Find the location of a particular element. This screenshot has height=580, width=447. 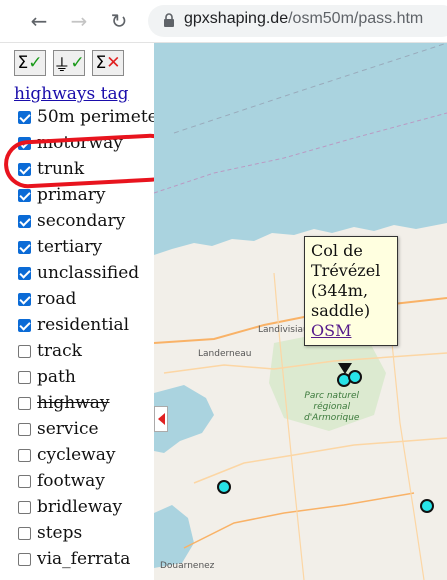

url-text: gpxshaping.de/osm50m/pass.htm is located at coordinates (303, 19).